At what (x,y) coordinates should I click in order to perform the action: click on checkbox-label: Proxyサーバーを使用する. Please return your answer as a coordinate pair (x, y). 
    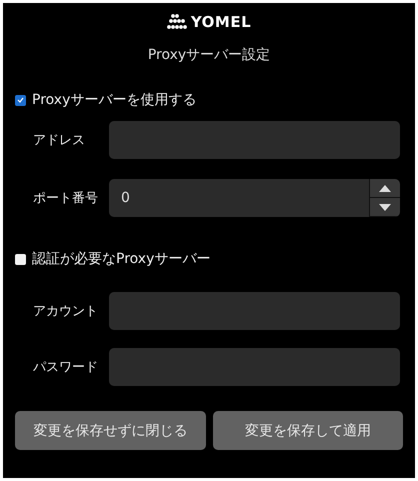
    Looking at the image, I should click on (114, 100).